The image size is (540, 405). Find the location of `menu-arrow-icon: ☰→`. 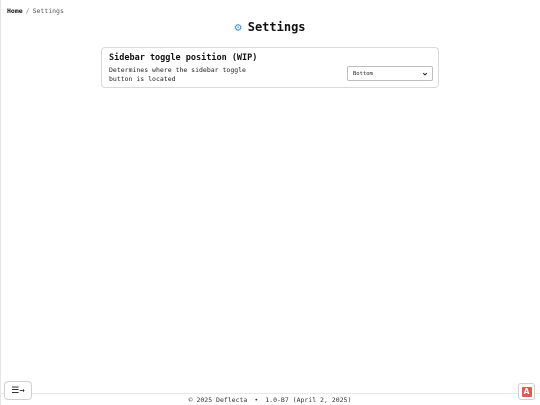

menu-arrow-icon: ☰→ is located at coordinates (18, 390).